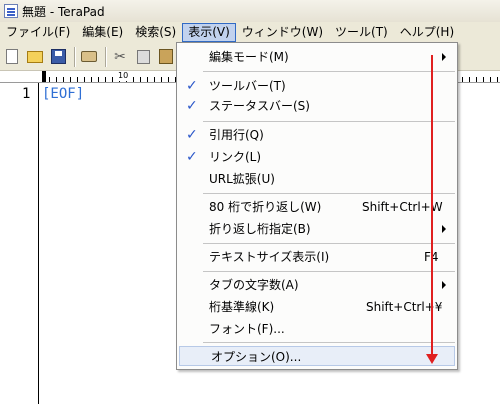  What do you see at coordinates (260, 229) in the screenshot?
I see `menu-item-label: 折り返し桁指定(B)` at bounding box center [260, 229].